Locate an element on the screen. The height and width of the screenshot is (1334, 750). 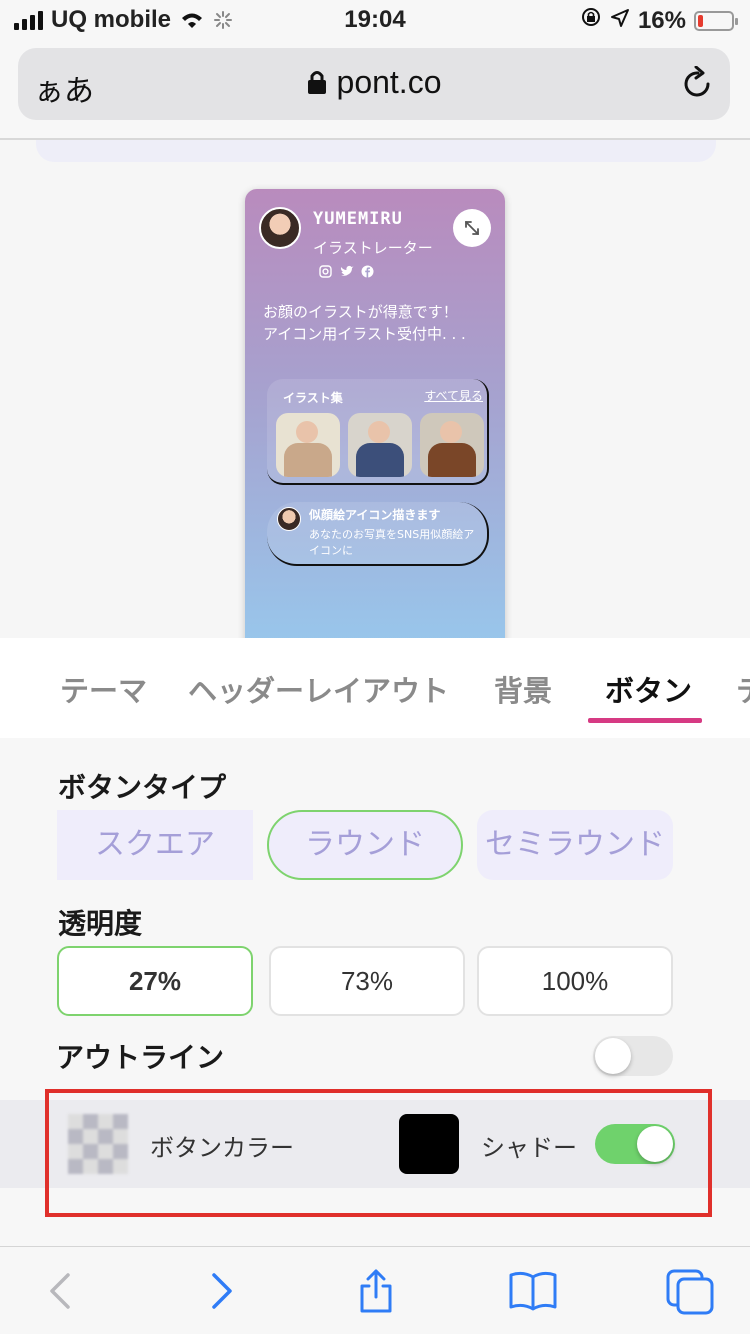
tab-bar: テーマ ヘッダーレイアウト 背景 ボタン テ is located at coordinates (375, 688).